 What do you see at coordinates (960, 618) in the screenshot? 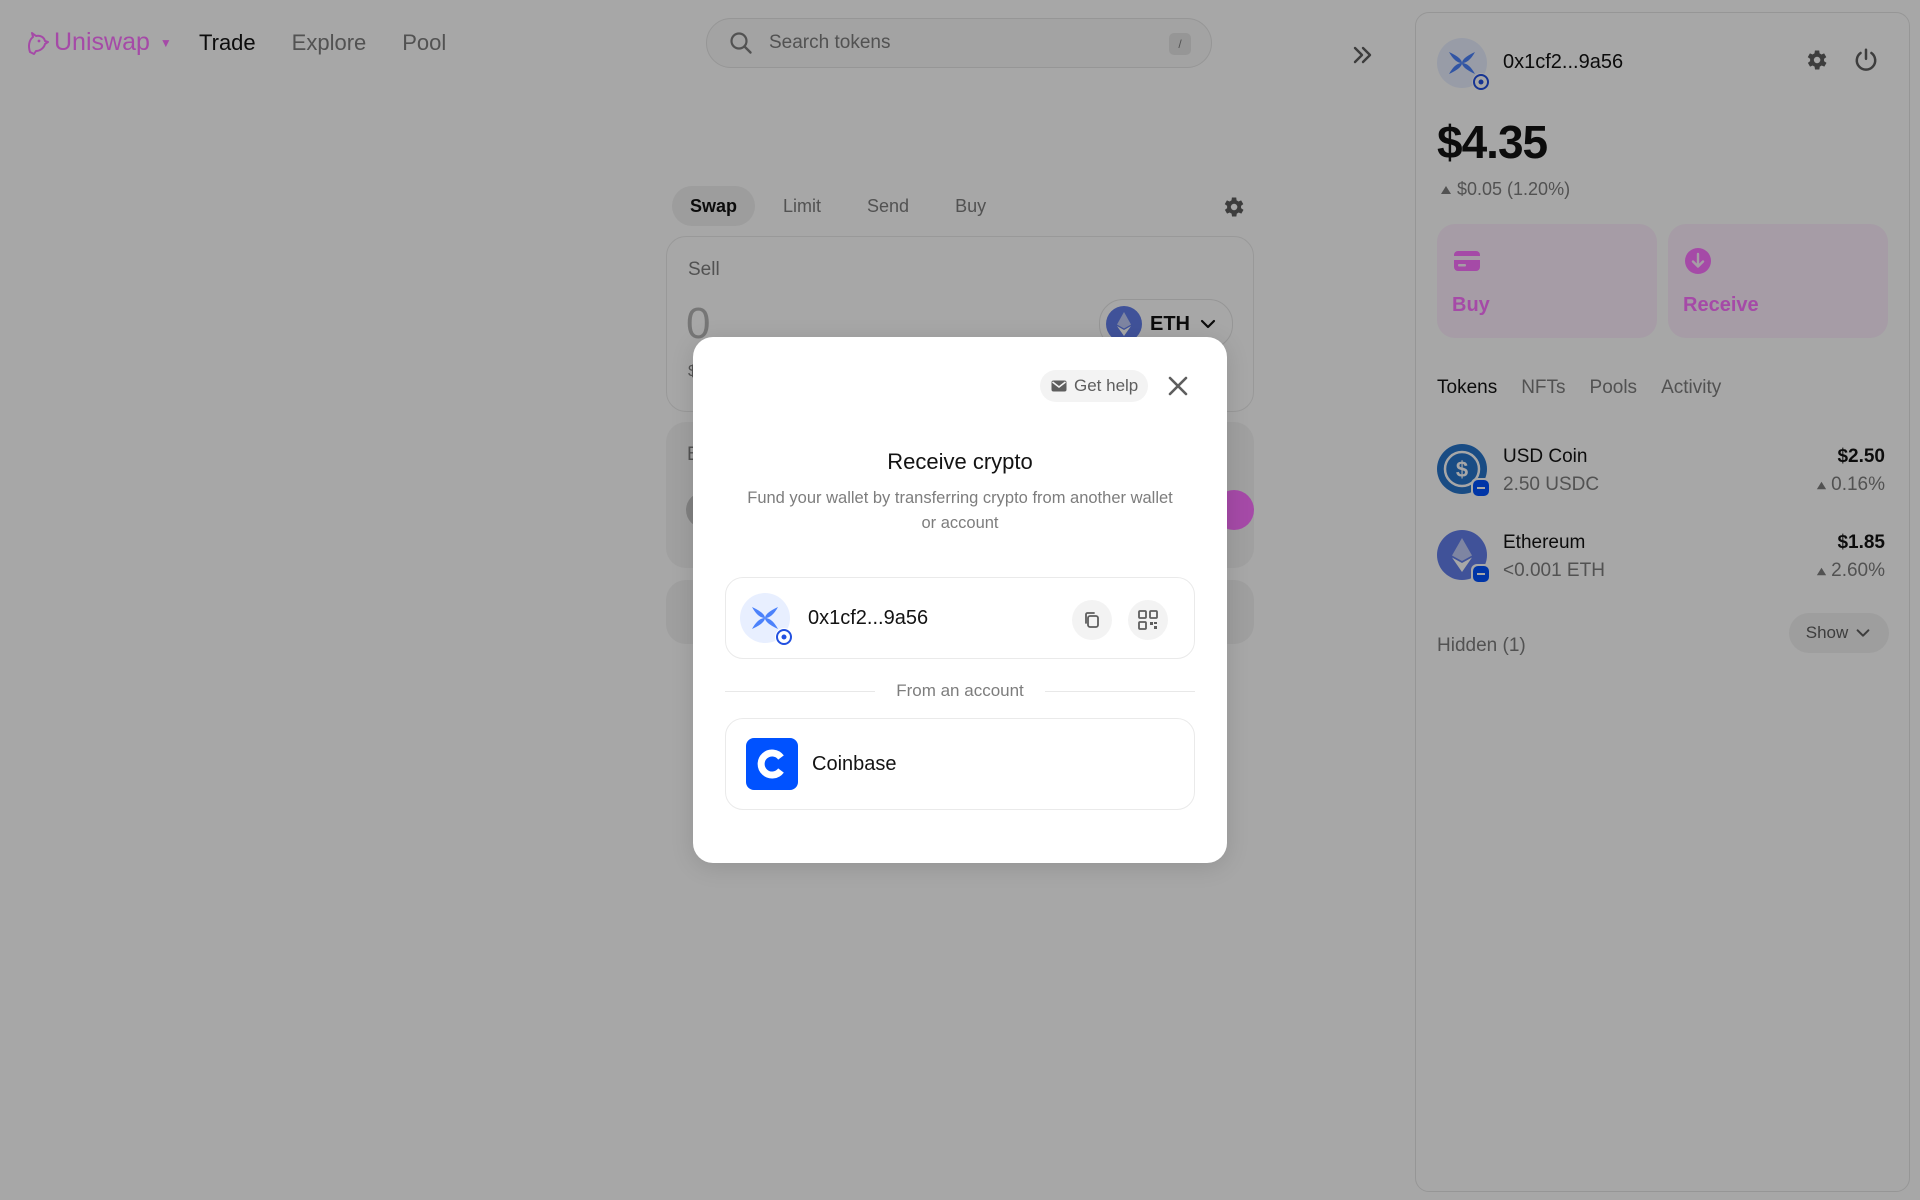
I see `wallet-address-card: 0x1cf2...9a56` at bounding box center [960, 618].